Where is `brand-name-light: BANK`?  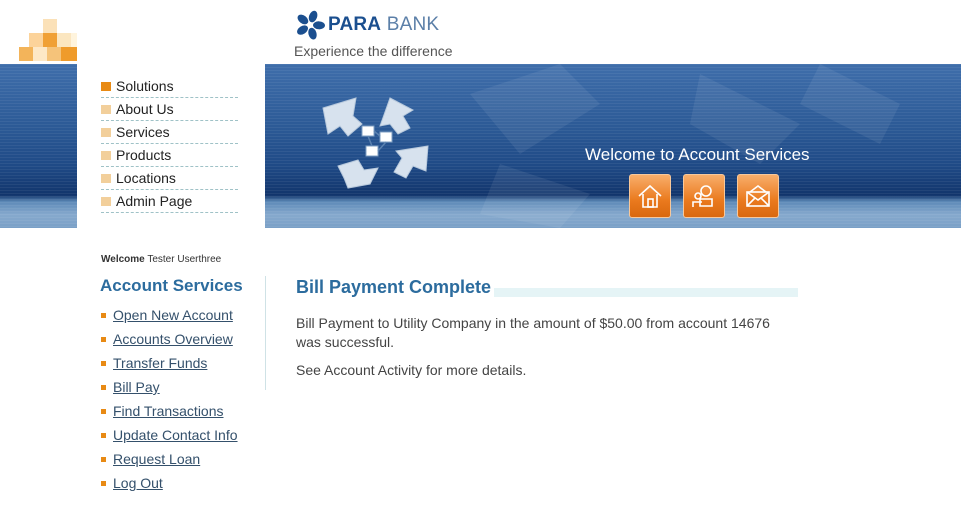 brand-name-light: BANK is located at coordinates (410, 24).